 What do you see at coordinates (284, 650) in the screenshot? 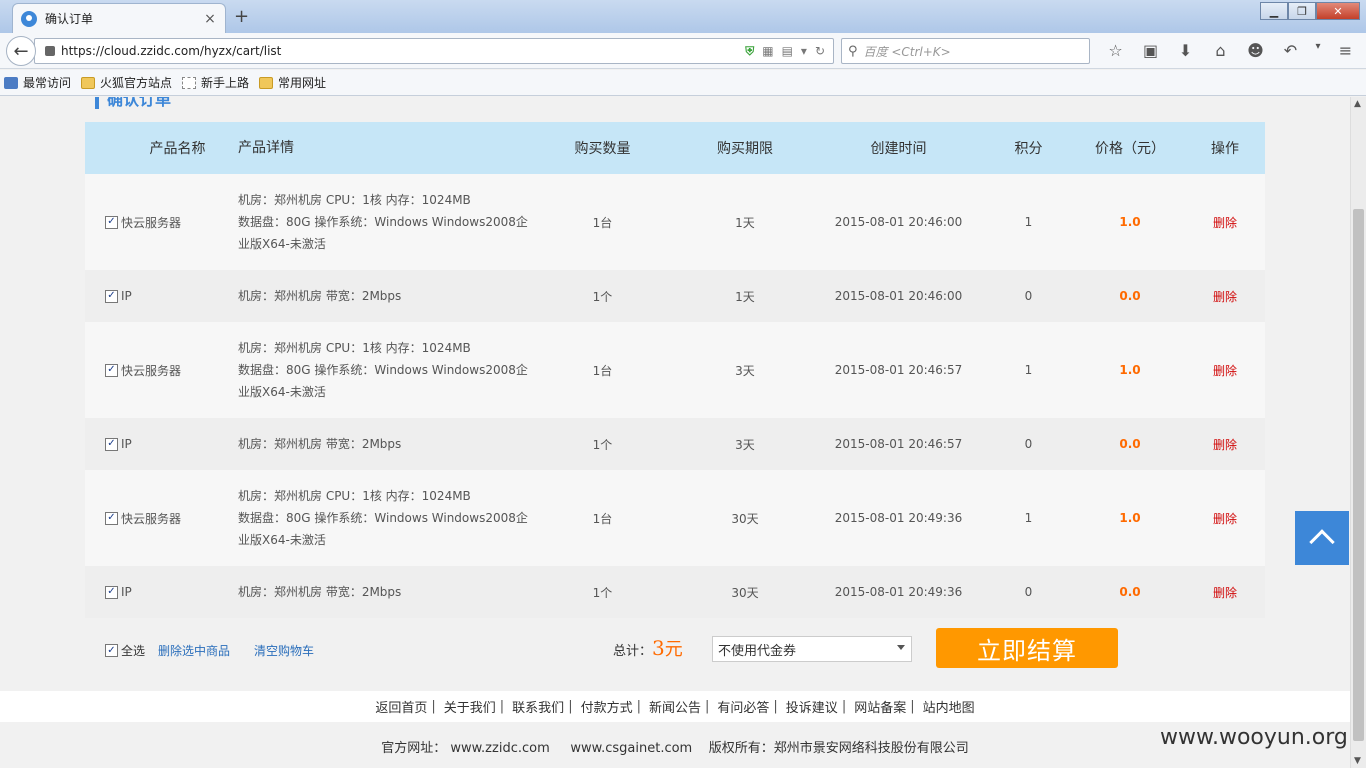
I see `clear-cart-link: 清空购物车` at bounding box center [284, 650].